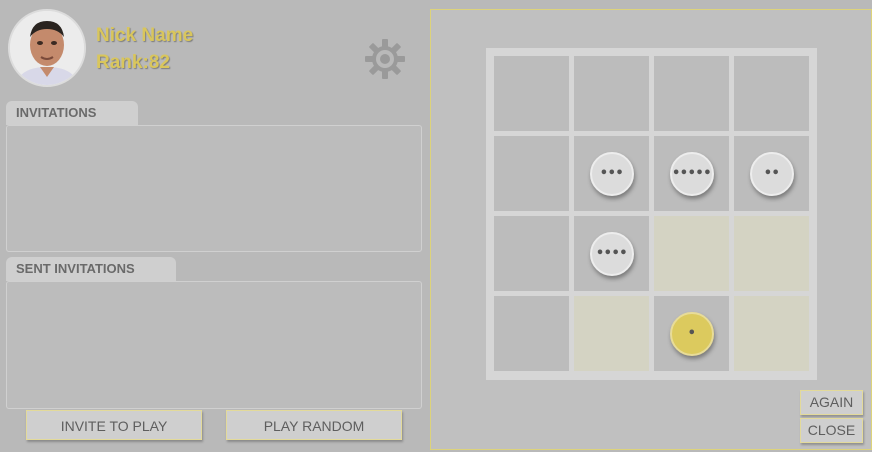 The height and width of the screenshot is (452, 872). What do you see at coordinates (214, 188) in the screenshot?
I see `invitations-list` at bounding box center [214, 188].